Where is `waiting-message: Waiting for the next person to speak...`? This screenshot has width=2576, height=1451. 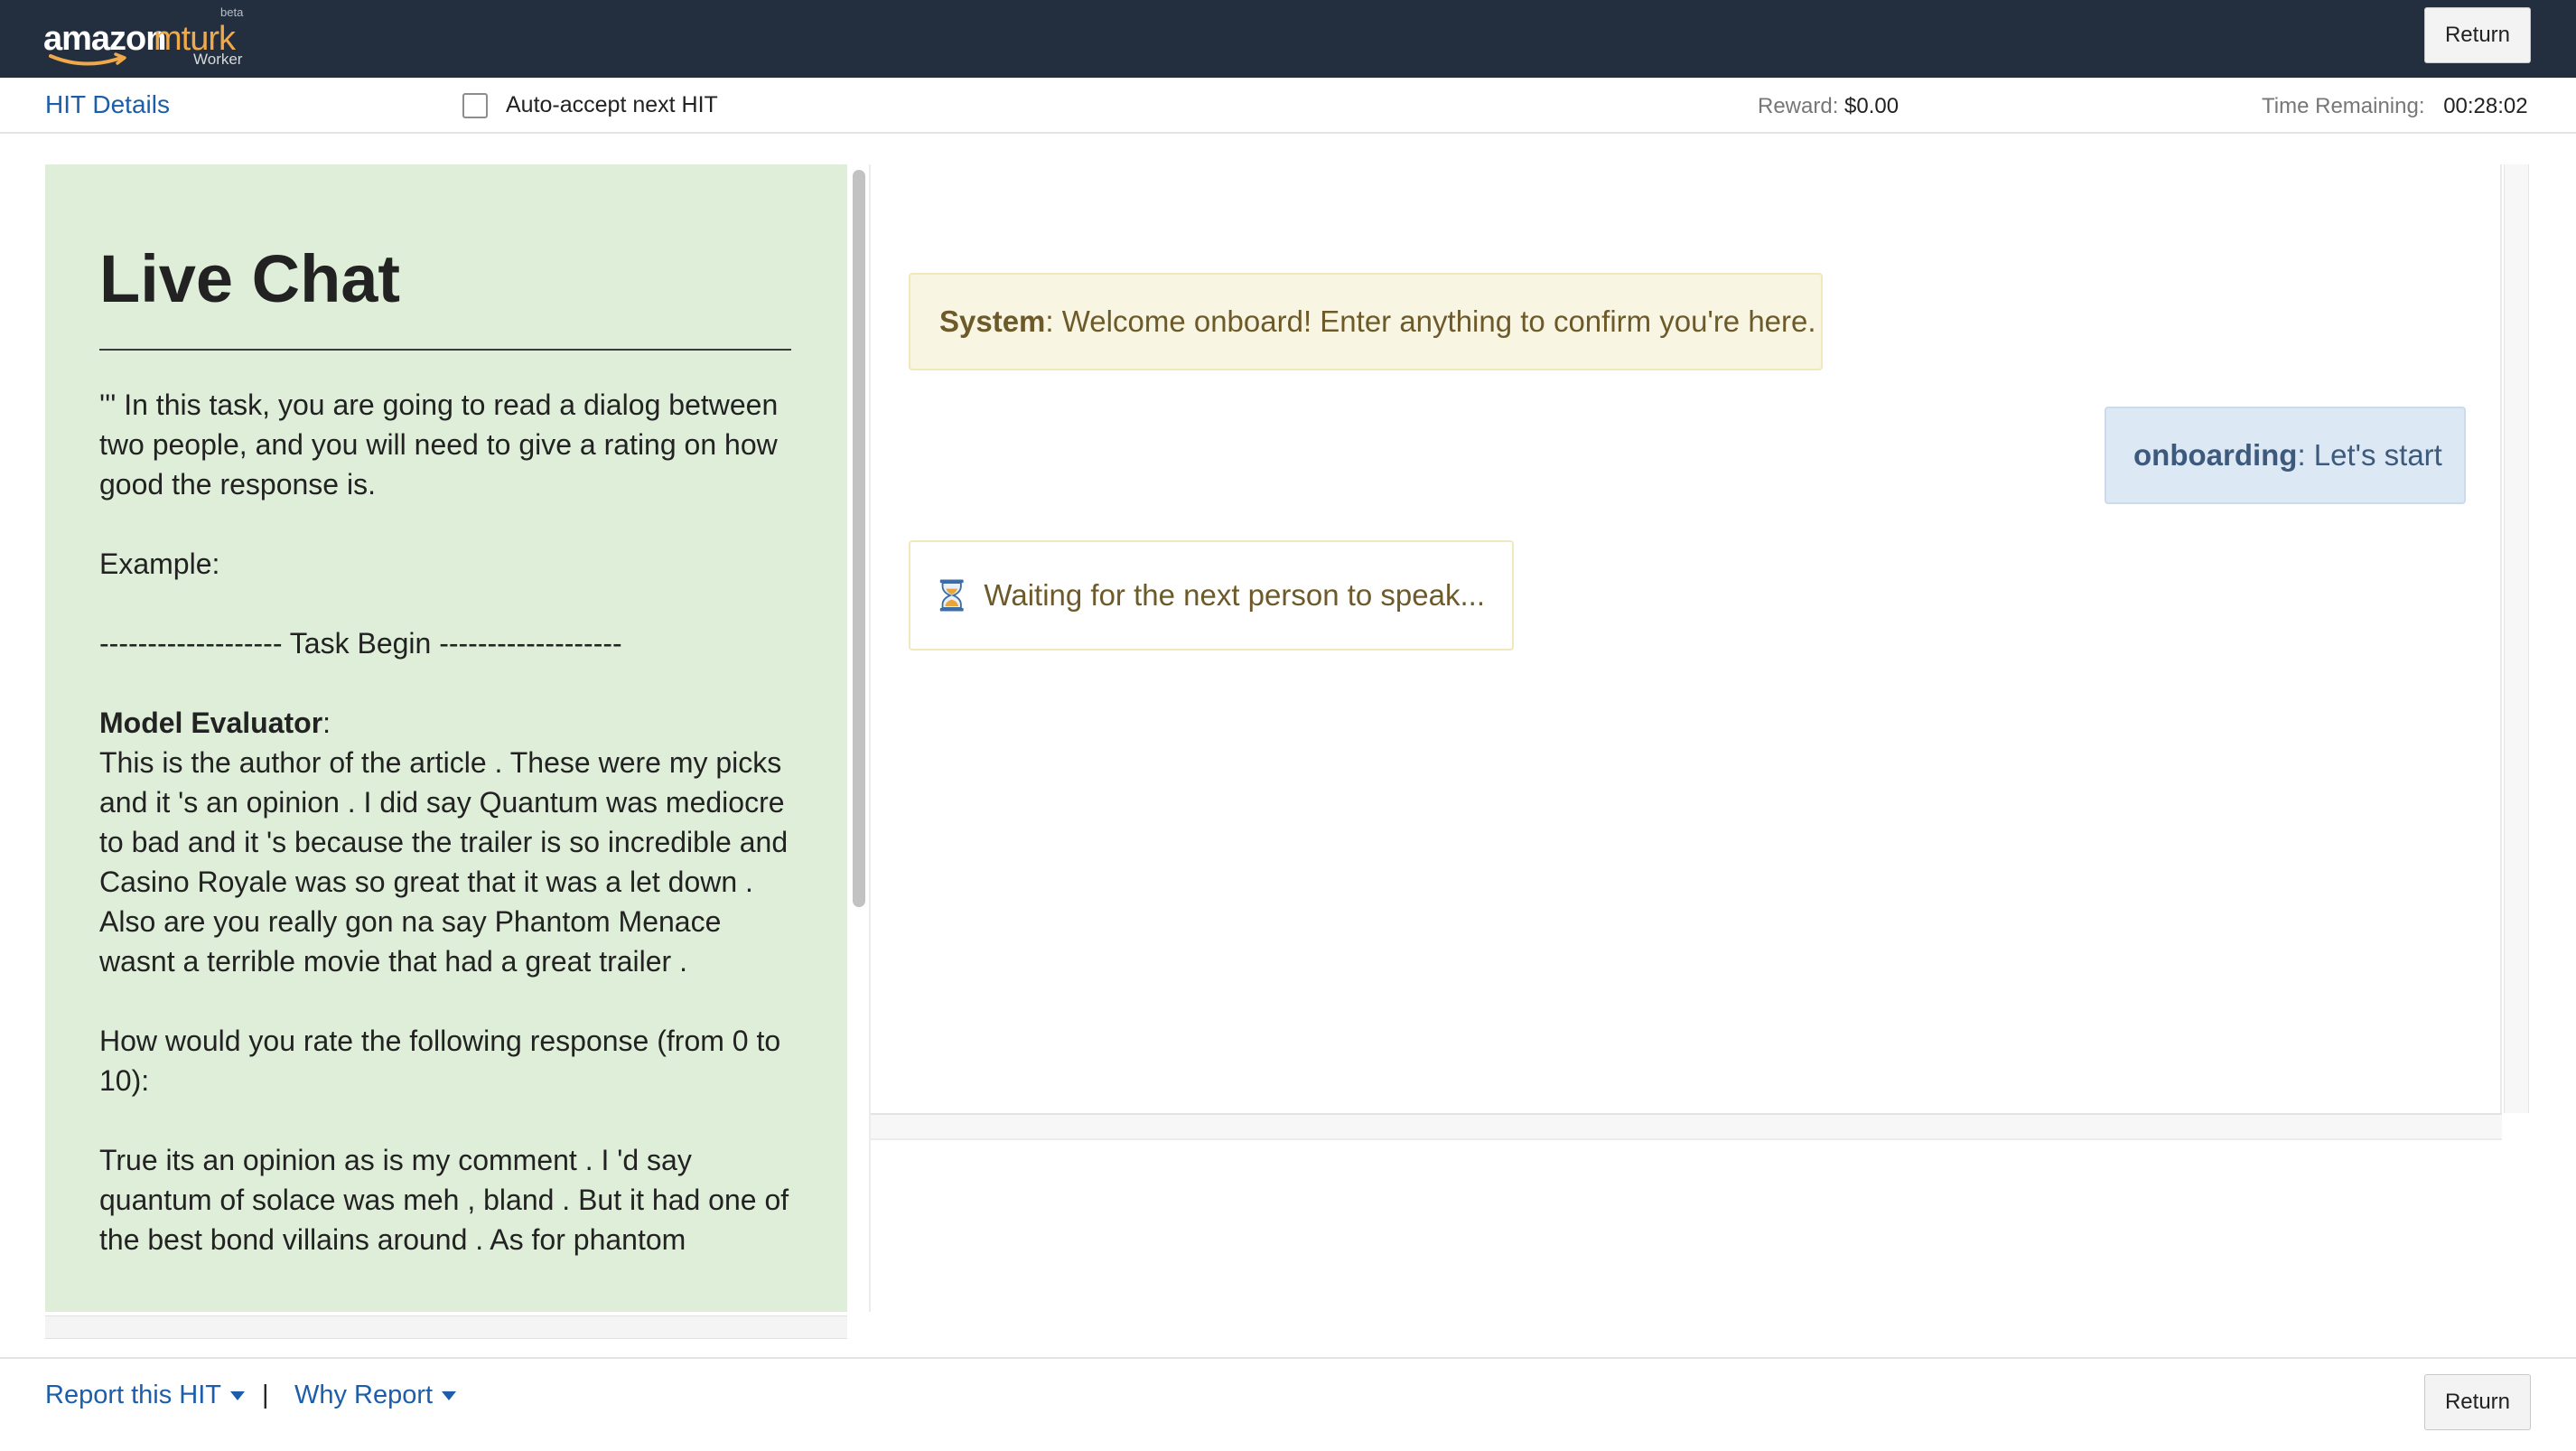 waiting-message: Waiting for the next person to speak... is located at coordinates (1211, 595).